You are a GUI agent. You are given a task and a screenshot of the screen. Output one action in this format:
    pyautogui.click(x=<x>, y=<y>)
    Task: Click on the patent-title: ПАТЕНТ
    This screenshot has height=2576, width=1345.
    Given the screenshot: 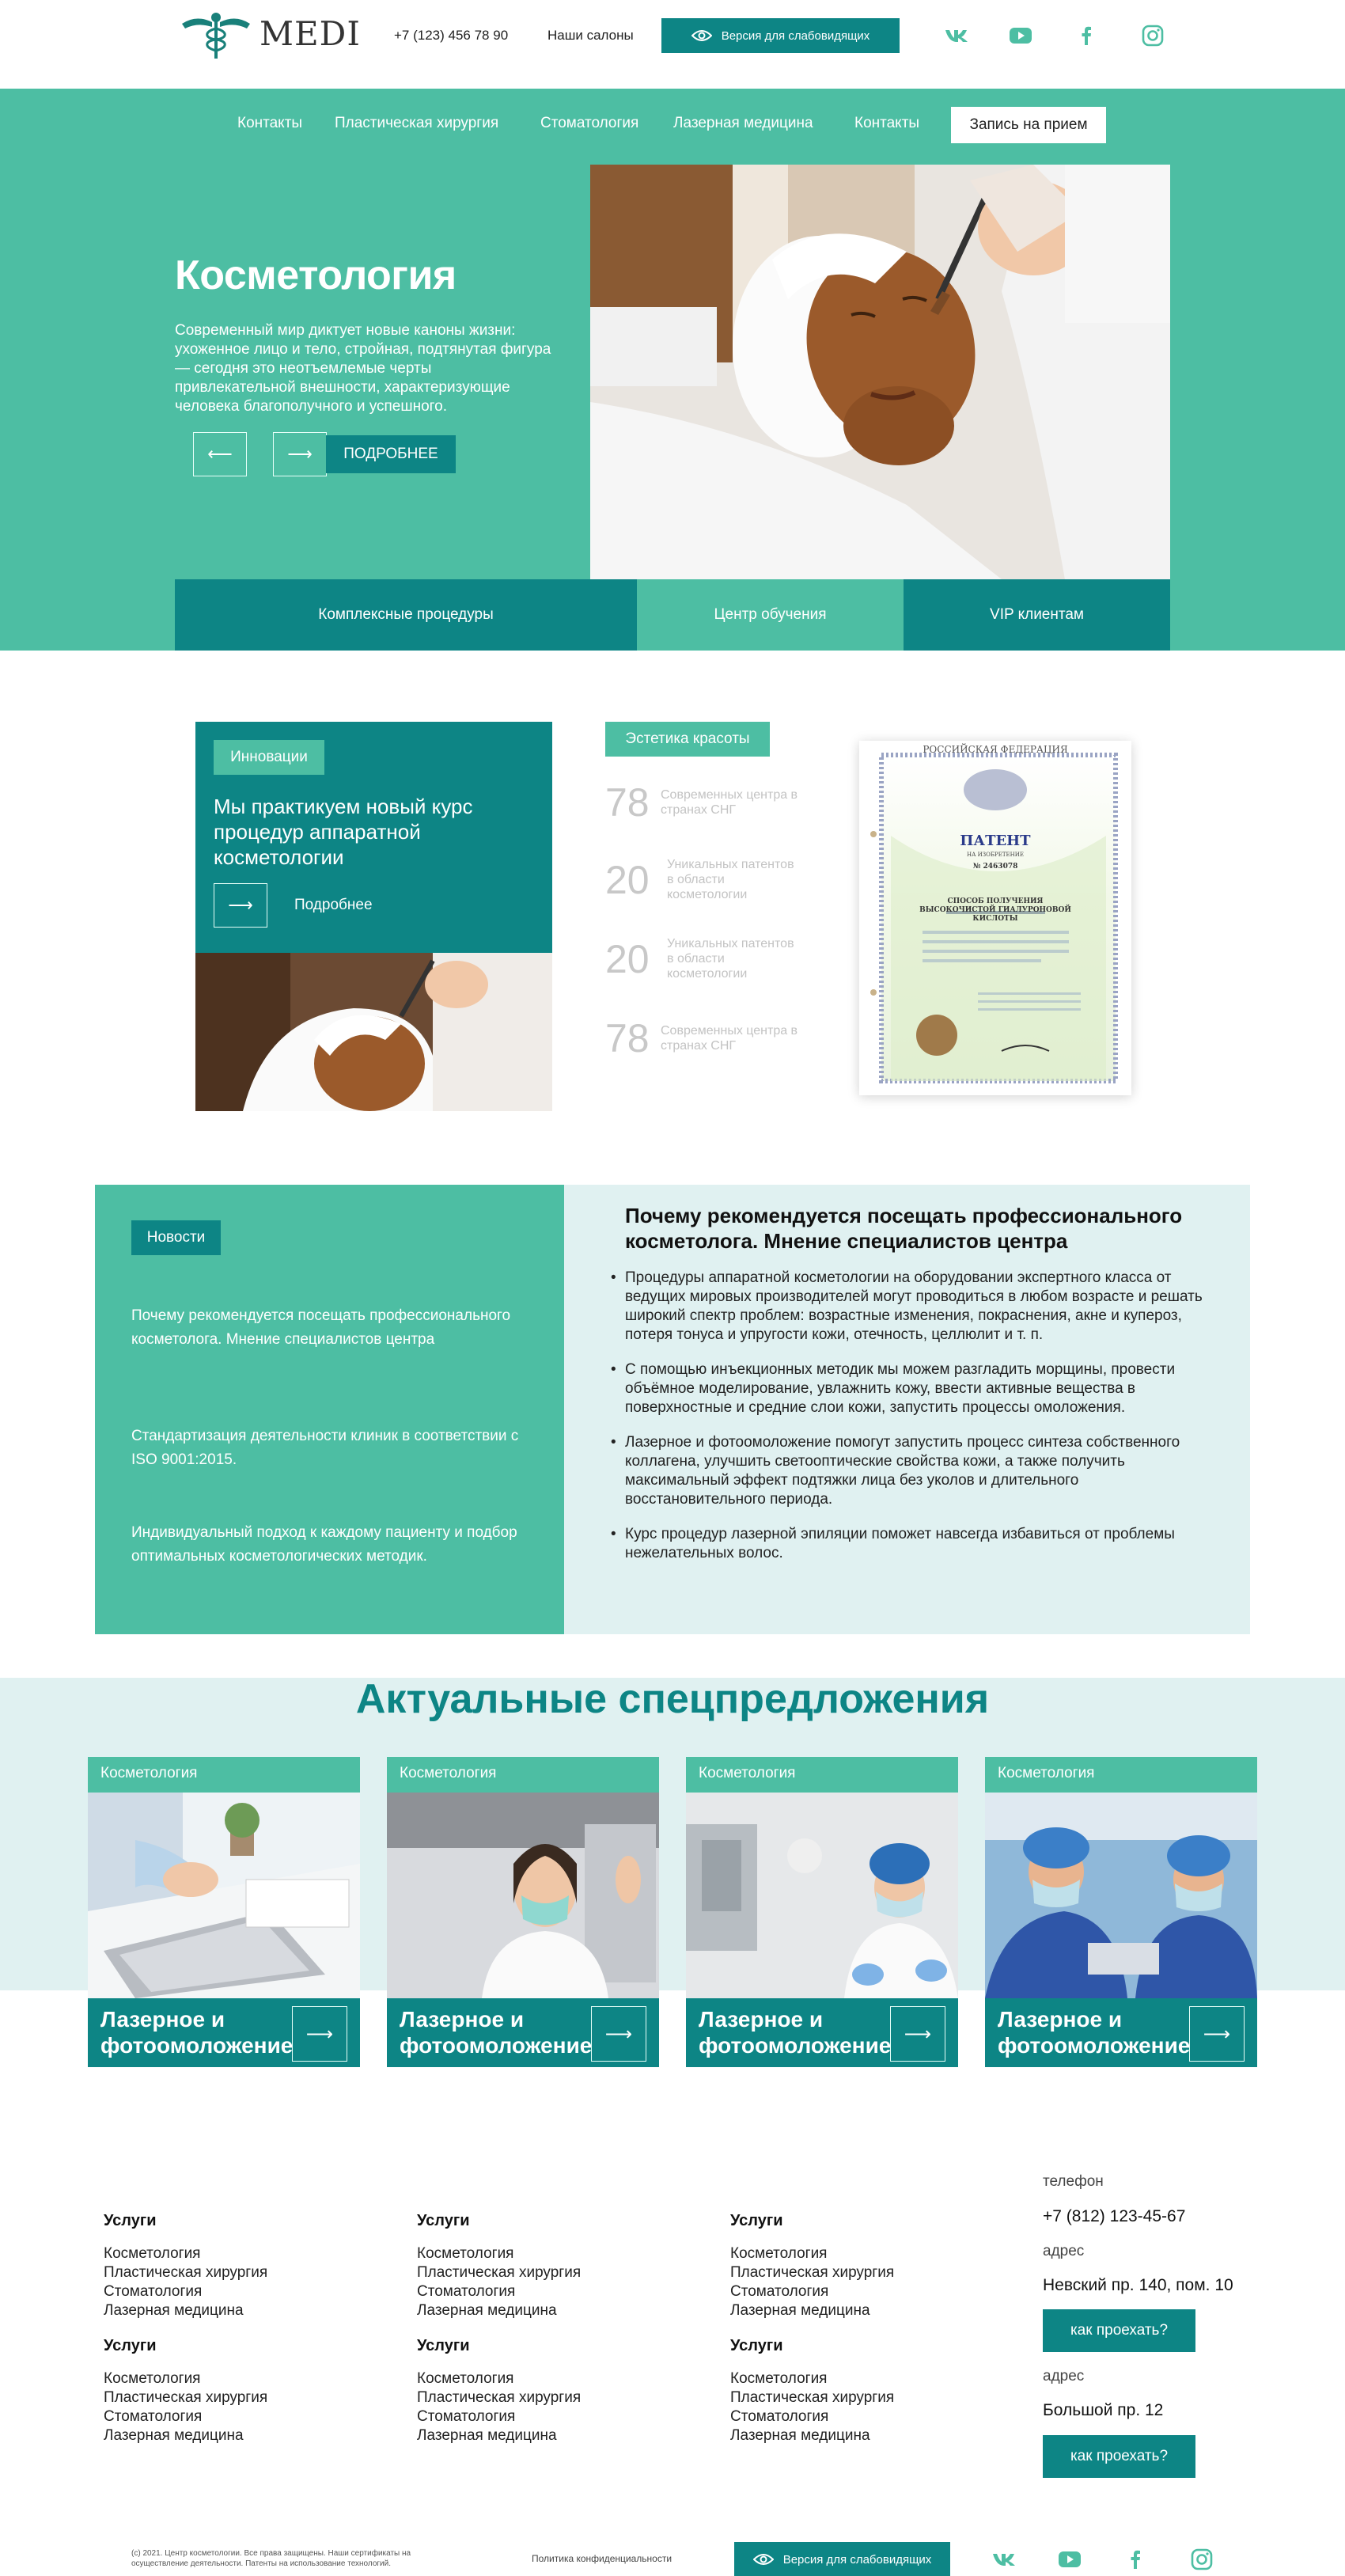 What is the action you would take?
    pyautogui.click(x=996, y=841)
    